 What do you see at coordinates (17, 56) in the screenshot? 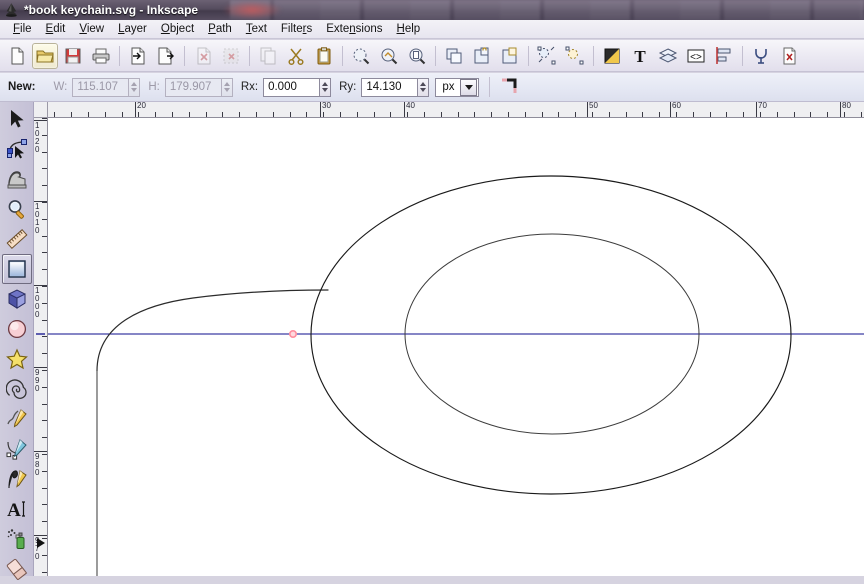
I see `new-document-icon` at bounding box center [17, 56].